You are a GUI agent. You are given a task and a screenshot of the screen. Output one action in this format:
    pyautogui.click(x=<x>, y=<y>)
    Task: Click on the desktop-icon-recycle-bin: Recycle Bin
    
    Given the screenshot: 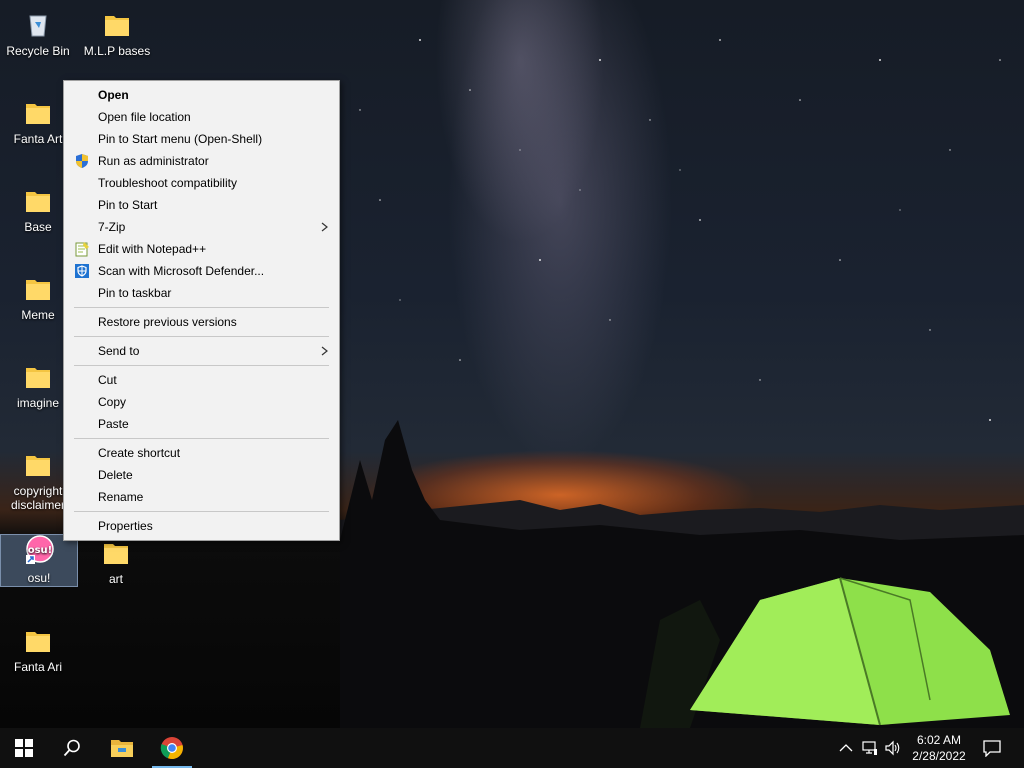 What is the action you would take?
    pyautogui.click(x=38, y=33)
    